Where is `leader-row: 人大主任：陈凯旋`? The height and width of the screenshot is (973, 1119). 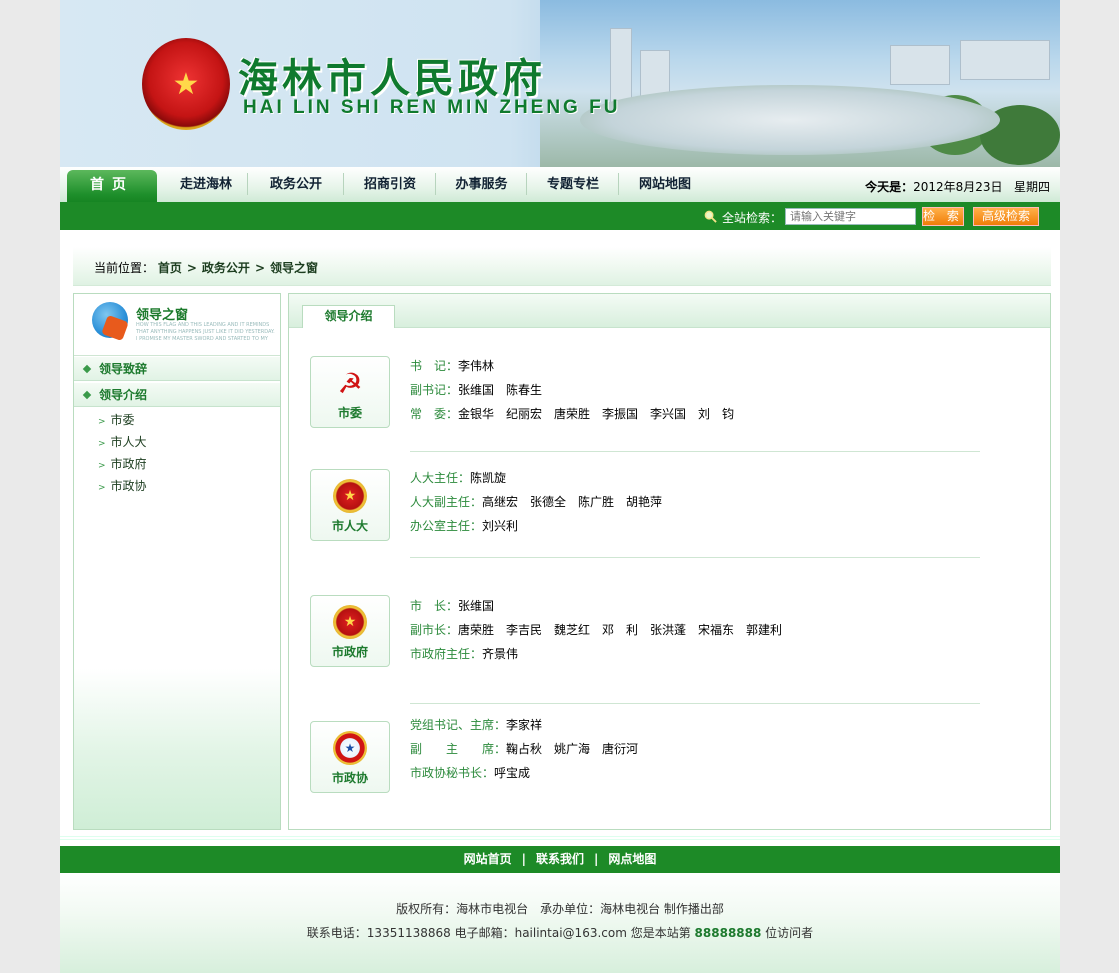
leader-row: 人大主任：陈凯旋 is located at coordinates (458, 477).